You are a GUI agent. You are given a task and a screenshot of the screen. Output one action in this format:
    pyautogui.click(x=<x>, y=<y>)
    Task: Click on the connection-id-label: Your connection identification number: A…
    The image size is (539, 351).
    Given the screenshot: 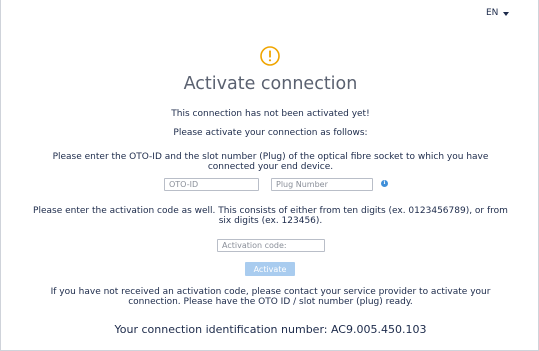 What is the action you would take?
    pyautogui.click(x=270, y=329)
    